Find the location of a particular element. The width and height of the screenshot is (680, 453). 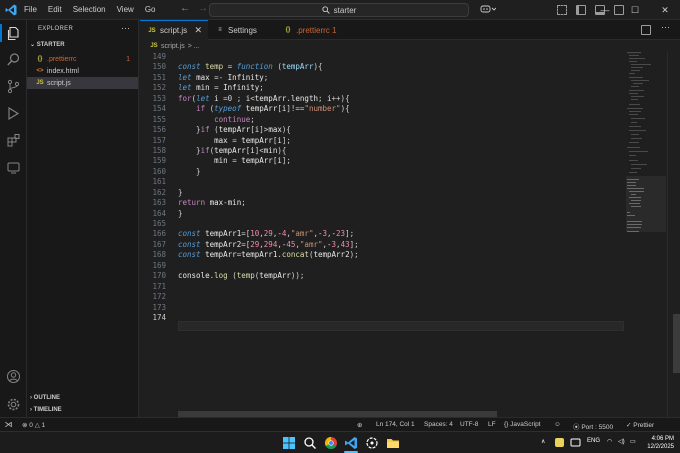

vscode-taskbar-icon is located at coordinates (351, 443).